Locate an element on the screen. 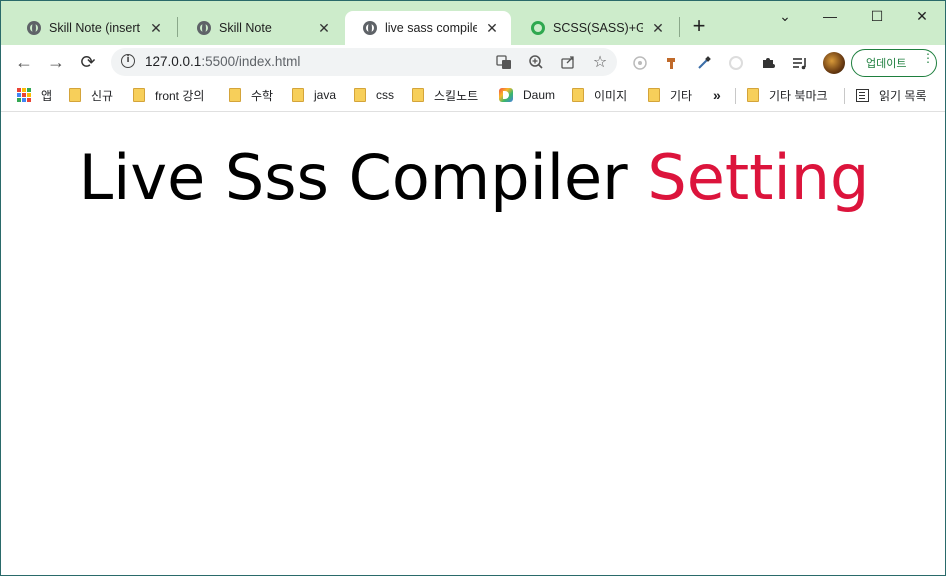  tab-live-sass-compiler: live sass compiler ✕ is located at coordinates (428, 28).